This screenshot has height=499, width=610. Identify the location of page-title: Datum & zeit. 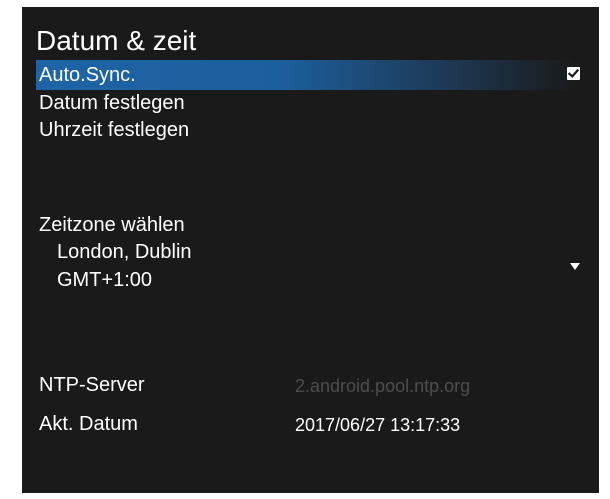
(116, 40).